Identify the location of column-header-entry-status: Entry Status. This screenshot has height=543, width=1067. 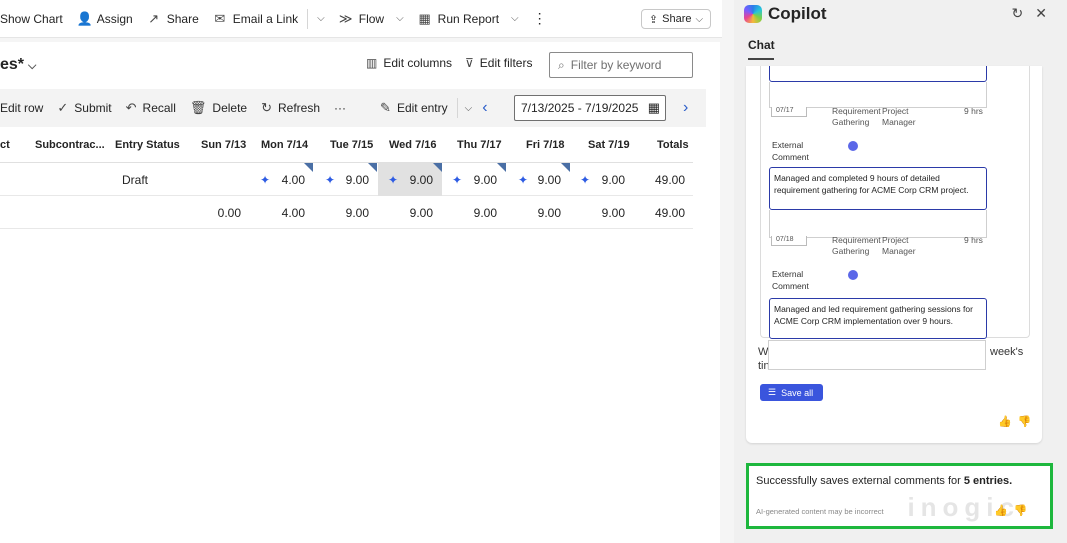
(147, 145).